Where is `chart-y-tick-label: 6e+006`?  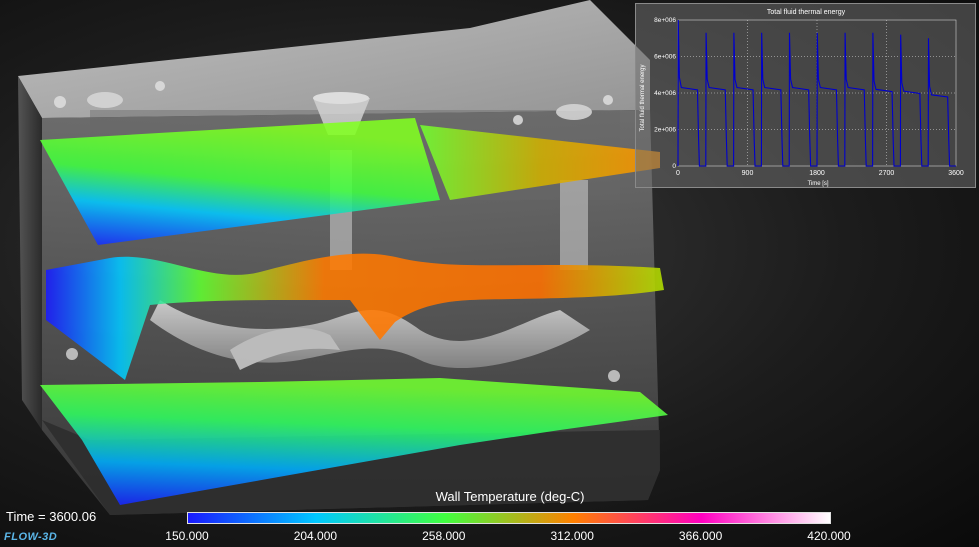
chart-y-tick-label: 6e+006 is located at coordinates (665, 57).